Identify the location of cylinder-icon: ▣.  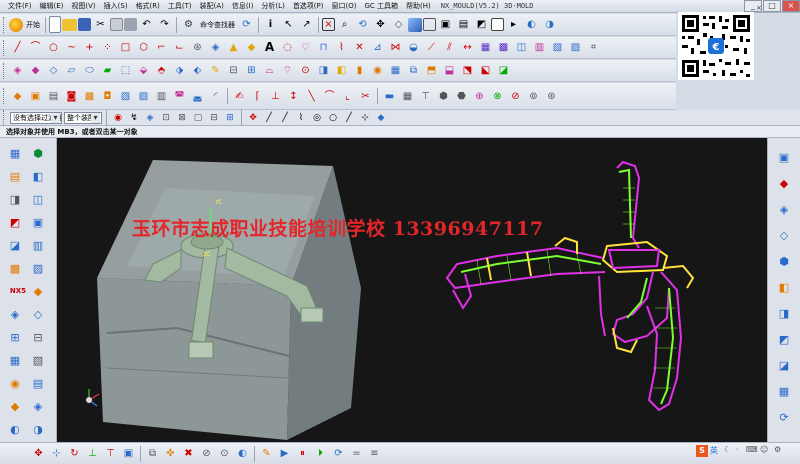
(35, 96).